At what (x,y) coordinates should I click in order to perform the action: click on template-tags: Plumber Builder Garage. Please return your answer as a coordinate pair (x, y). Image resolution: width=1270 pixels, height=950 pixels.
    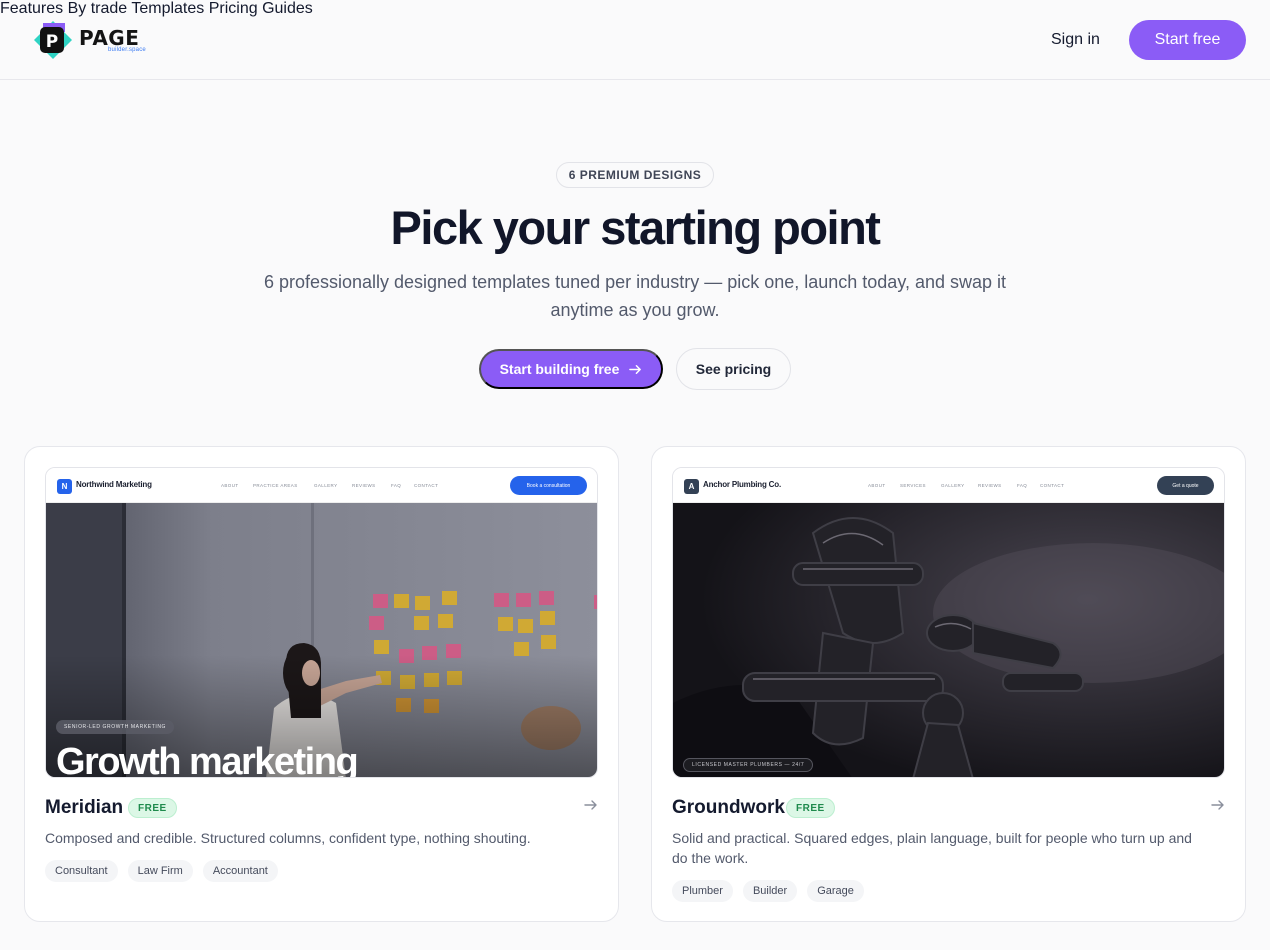
    Looking at the image, I should click on (768, 891).